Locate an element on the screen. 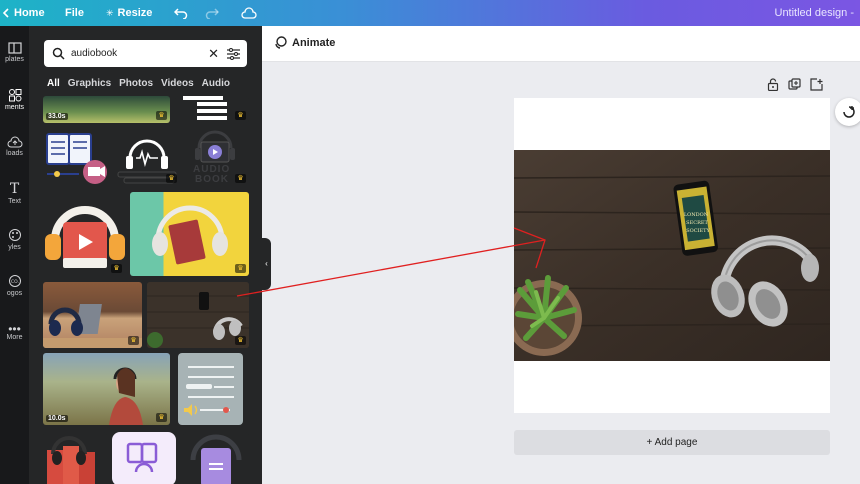 The width and height of the screenshot is (860, 484). open-book-play-graphic is located at coordinates (76, 158).